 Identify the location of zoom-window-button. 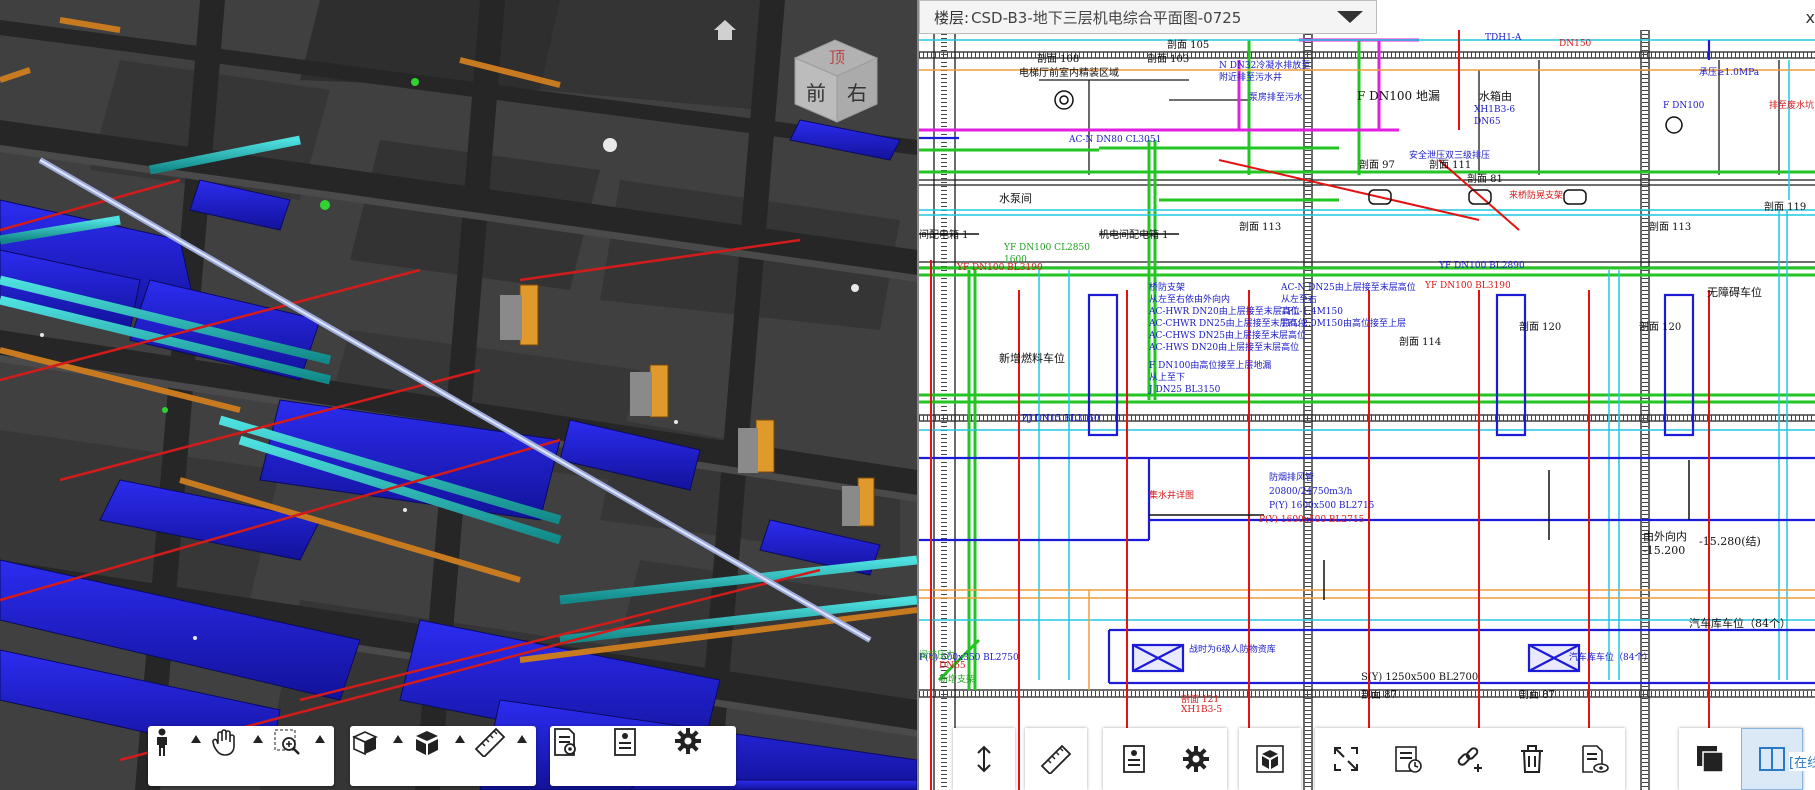
(303, 756).